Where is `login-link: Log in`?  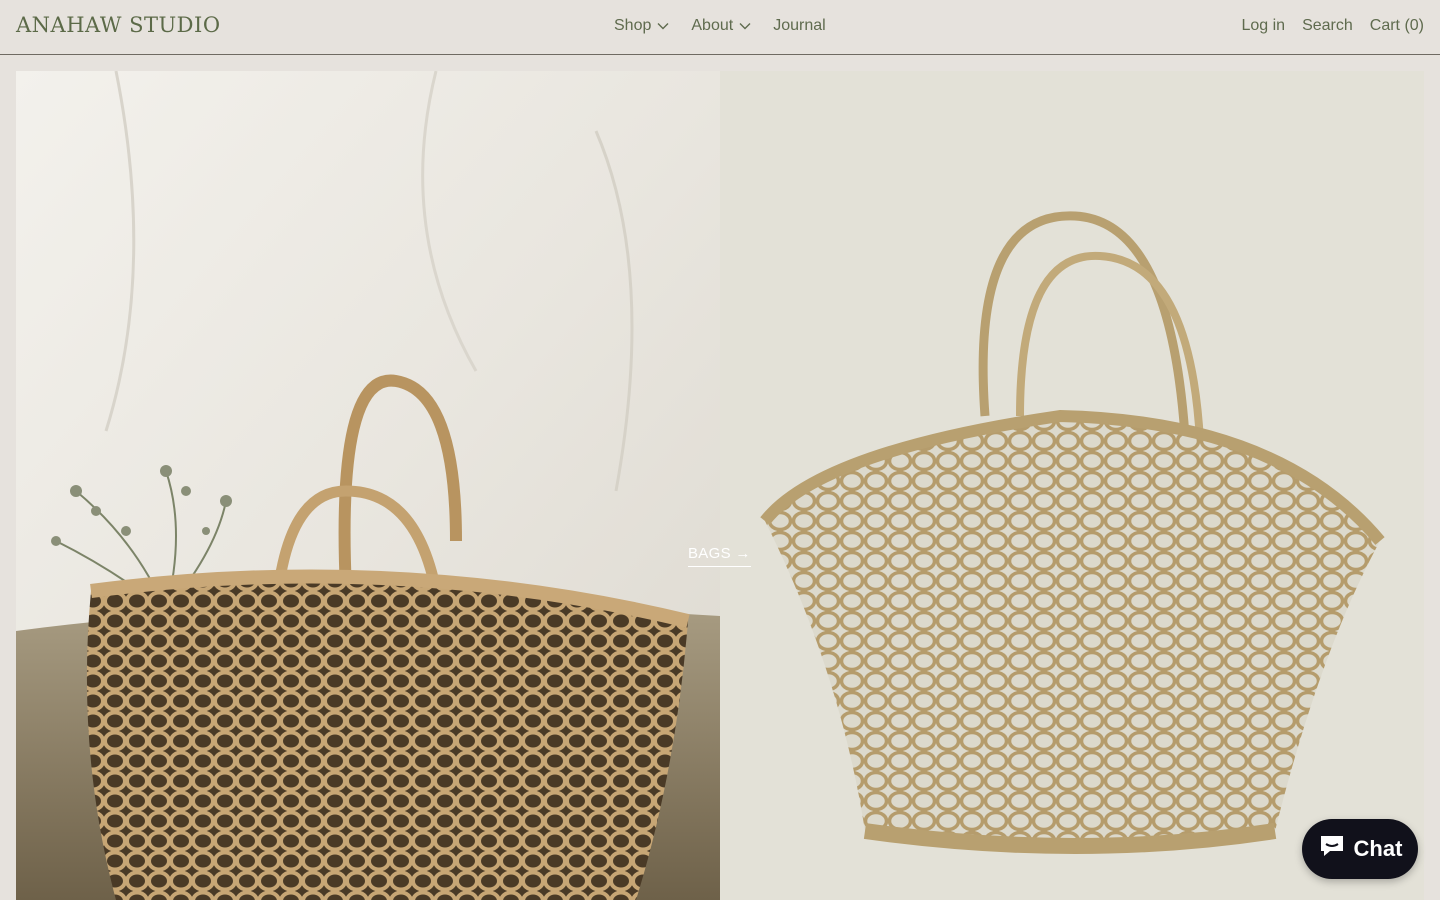 login-link: Log in is located at coordinates (1263, 26).